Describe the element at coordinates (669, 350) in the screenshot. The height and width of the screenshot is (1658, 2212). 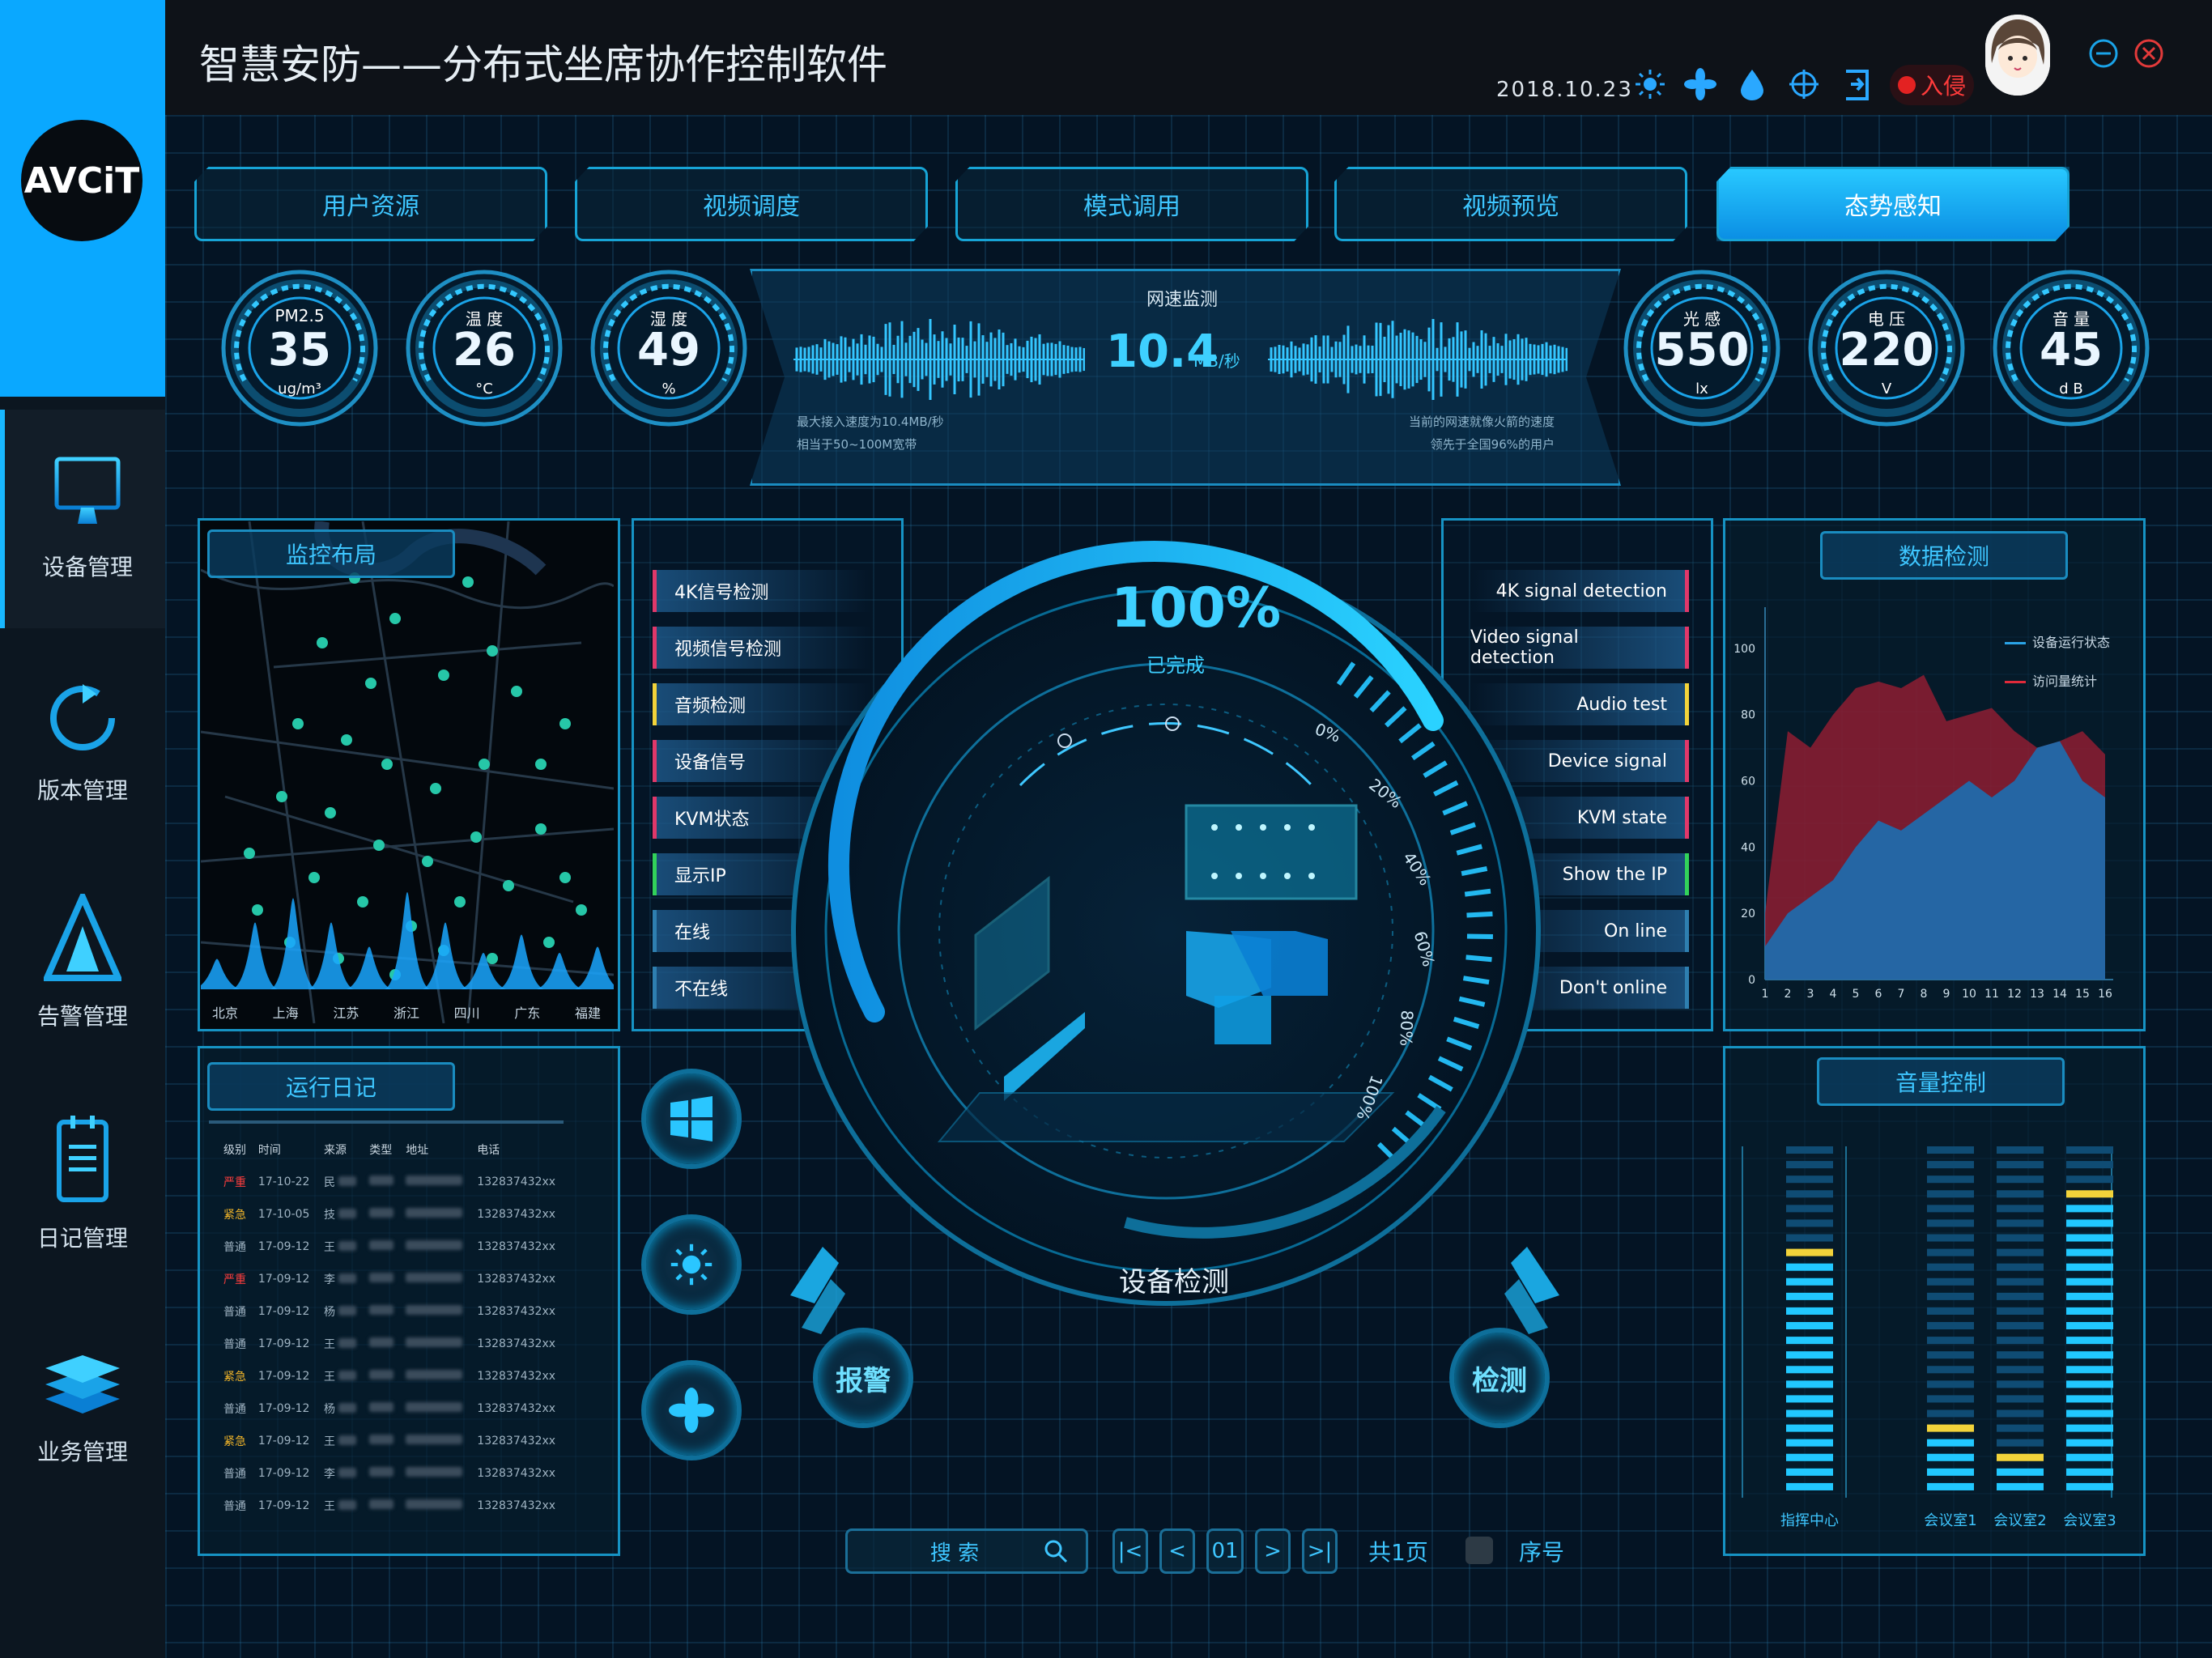
I see `gauge-value: 49` at that location.